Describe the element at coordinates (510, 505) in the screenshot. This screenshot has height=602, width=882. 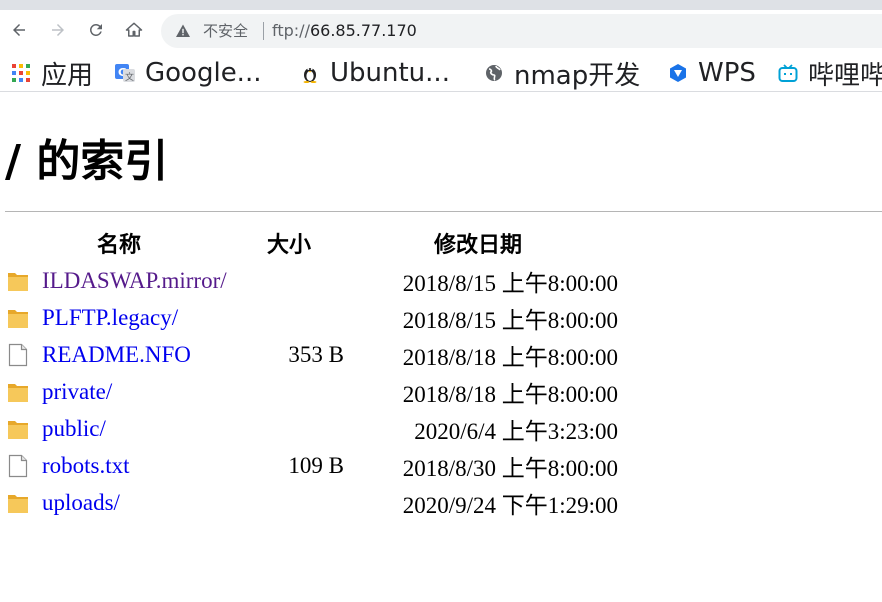
I see `file-modified-date: 2020/9/24 下午1:29:00` at that location.